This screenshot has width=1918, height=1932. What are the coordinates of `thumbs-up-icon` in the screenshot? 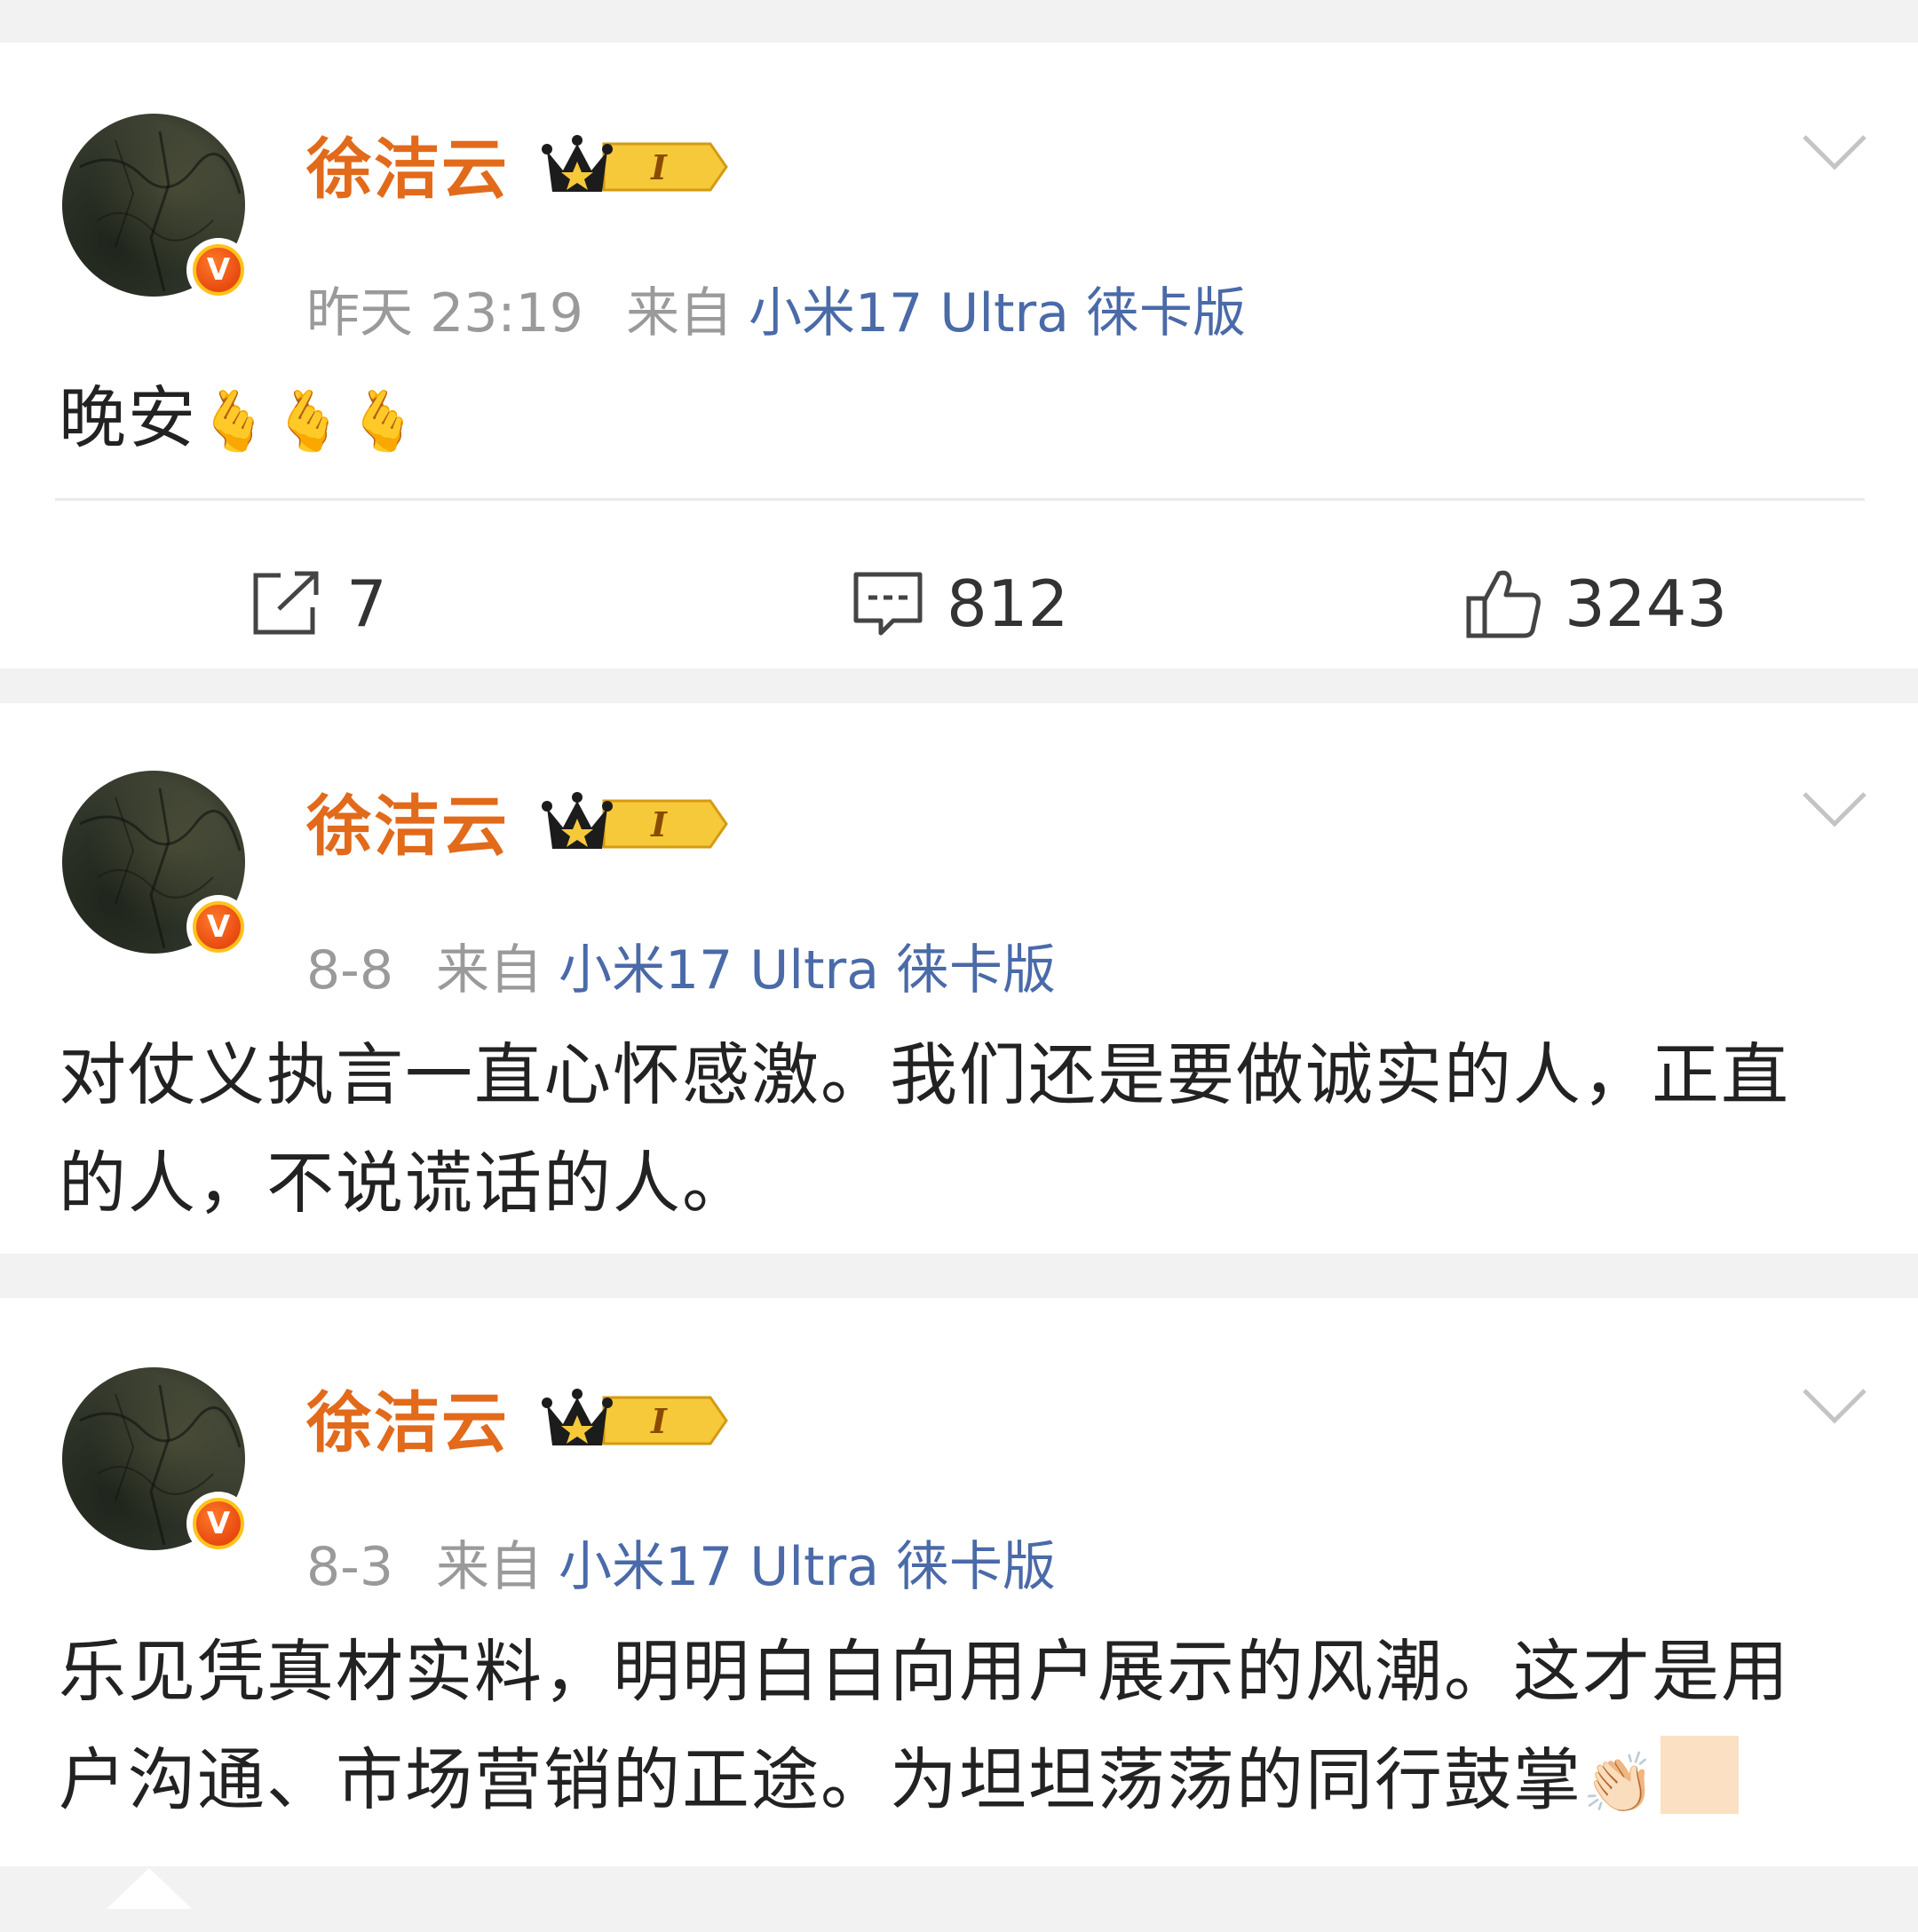 It's located at (1503, 604).